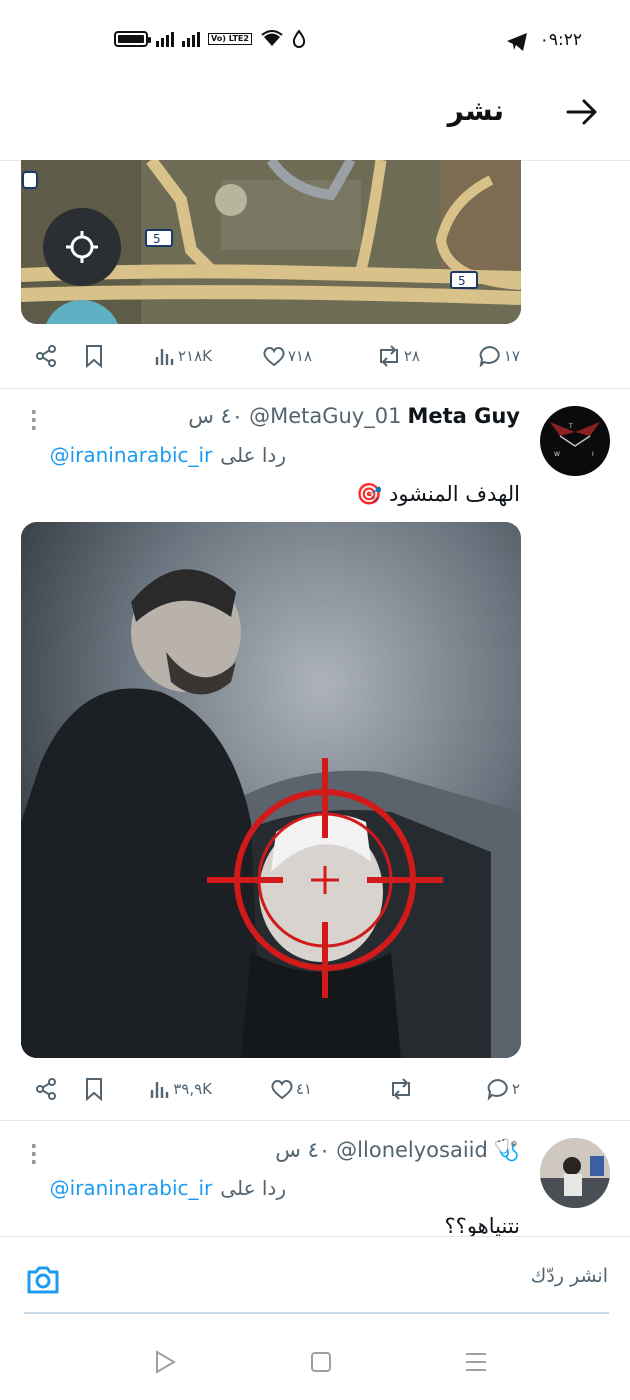  I want to click on menu-nav-icon, so click(476, 1362).